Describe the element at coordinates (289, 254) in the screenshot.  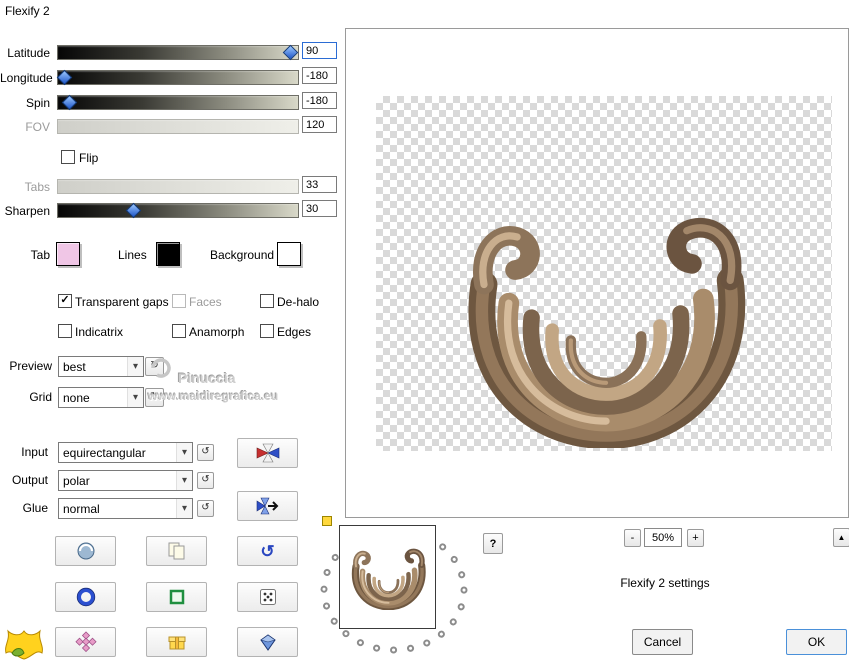
I see `background-color-swatch` at that location.